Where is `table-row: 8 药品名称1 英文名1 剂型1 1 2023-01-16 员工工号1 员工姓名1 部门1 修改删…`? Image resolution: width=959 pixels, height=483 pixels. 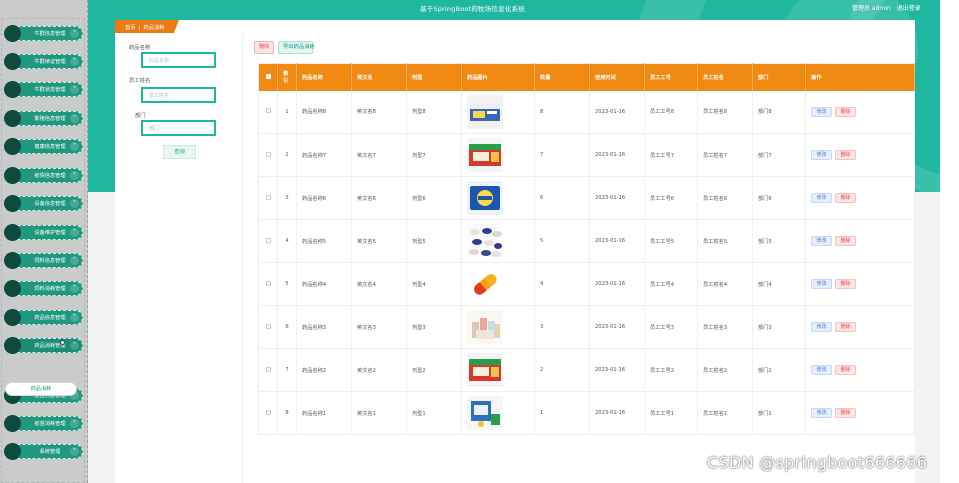 table-row: 8 药品名称1 英文名1 剂型1 1 2023-01-16 员工工号1 员工姓名1 部门1 修改删… is located at coordinates (586, 413).